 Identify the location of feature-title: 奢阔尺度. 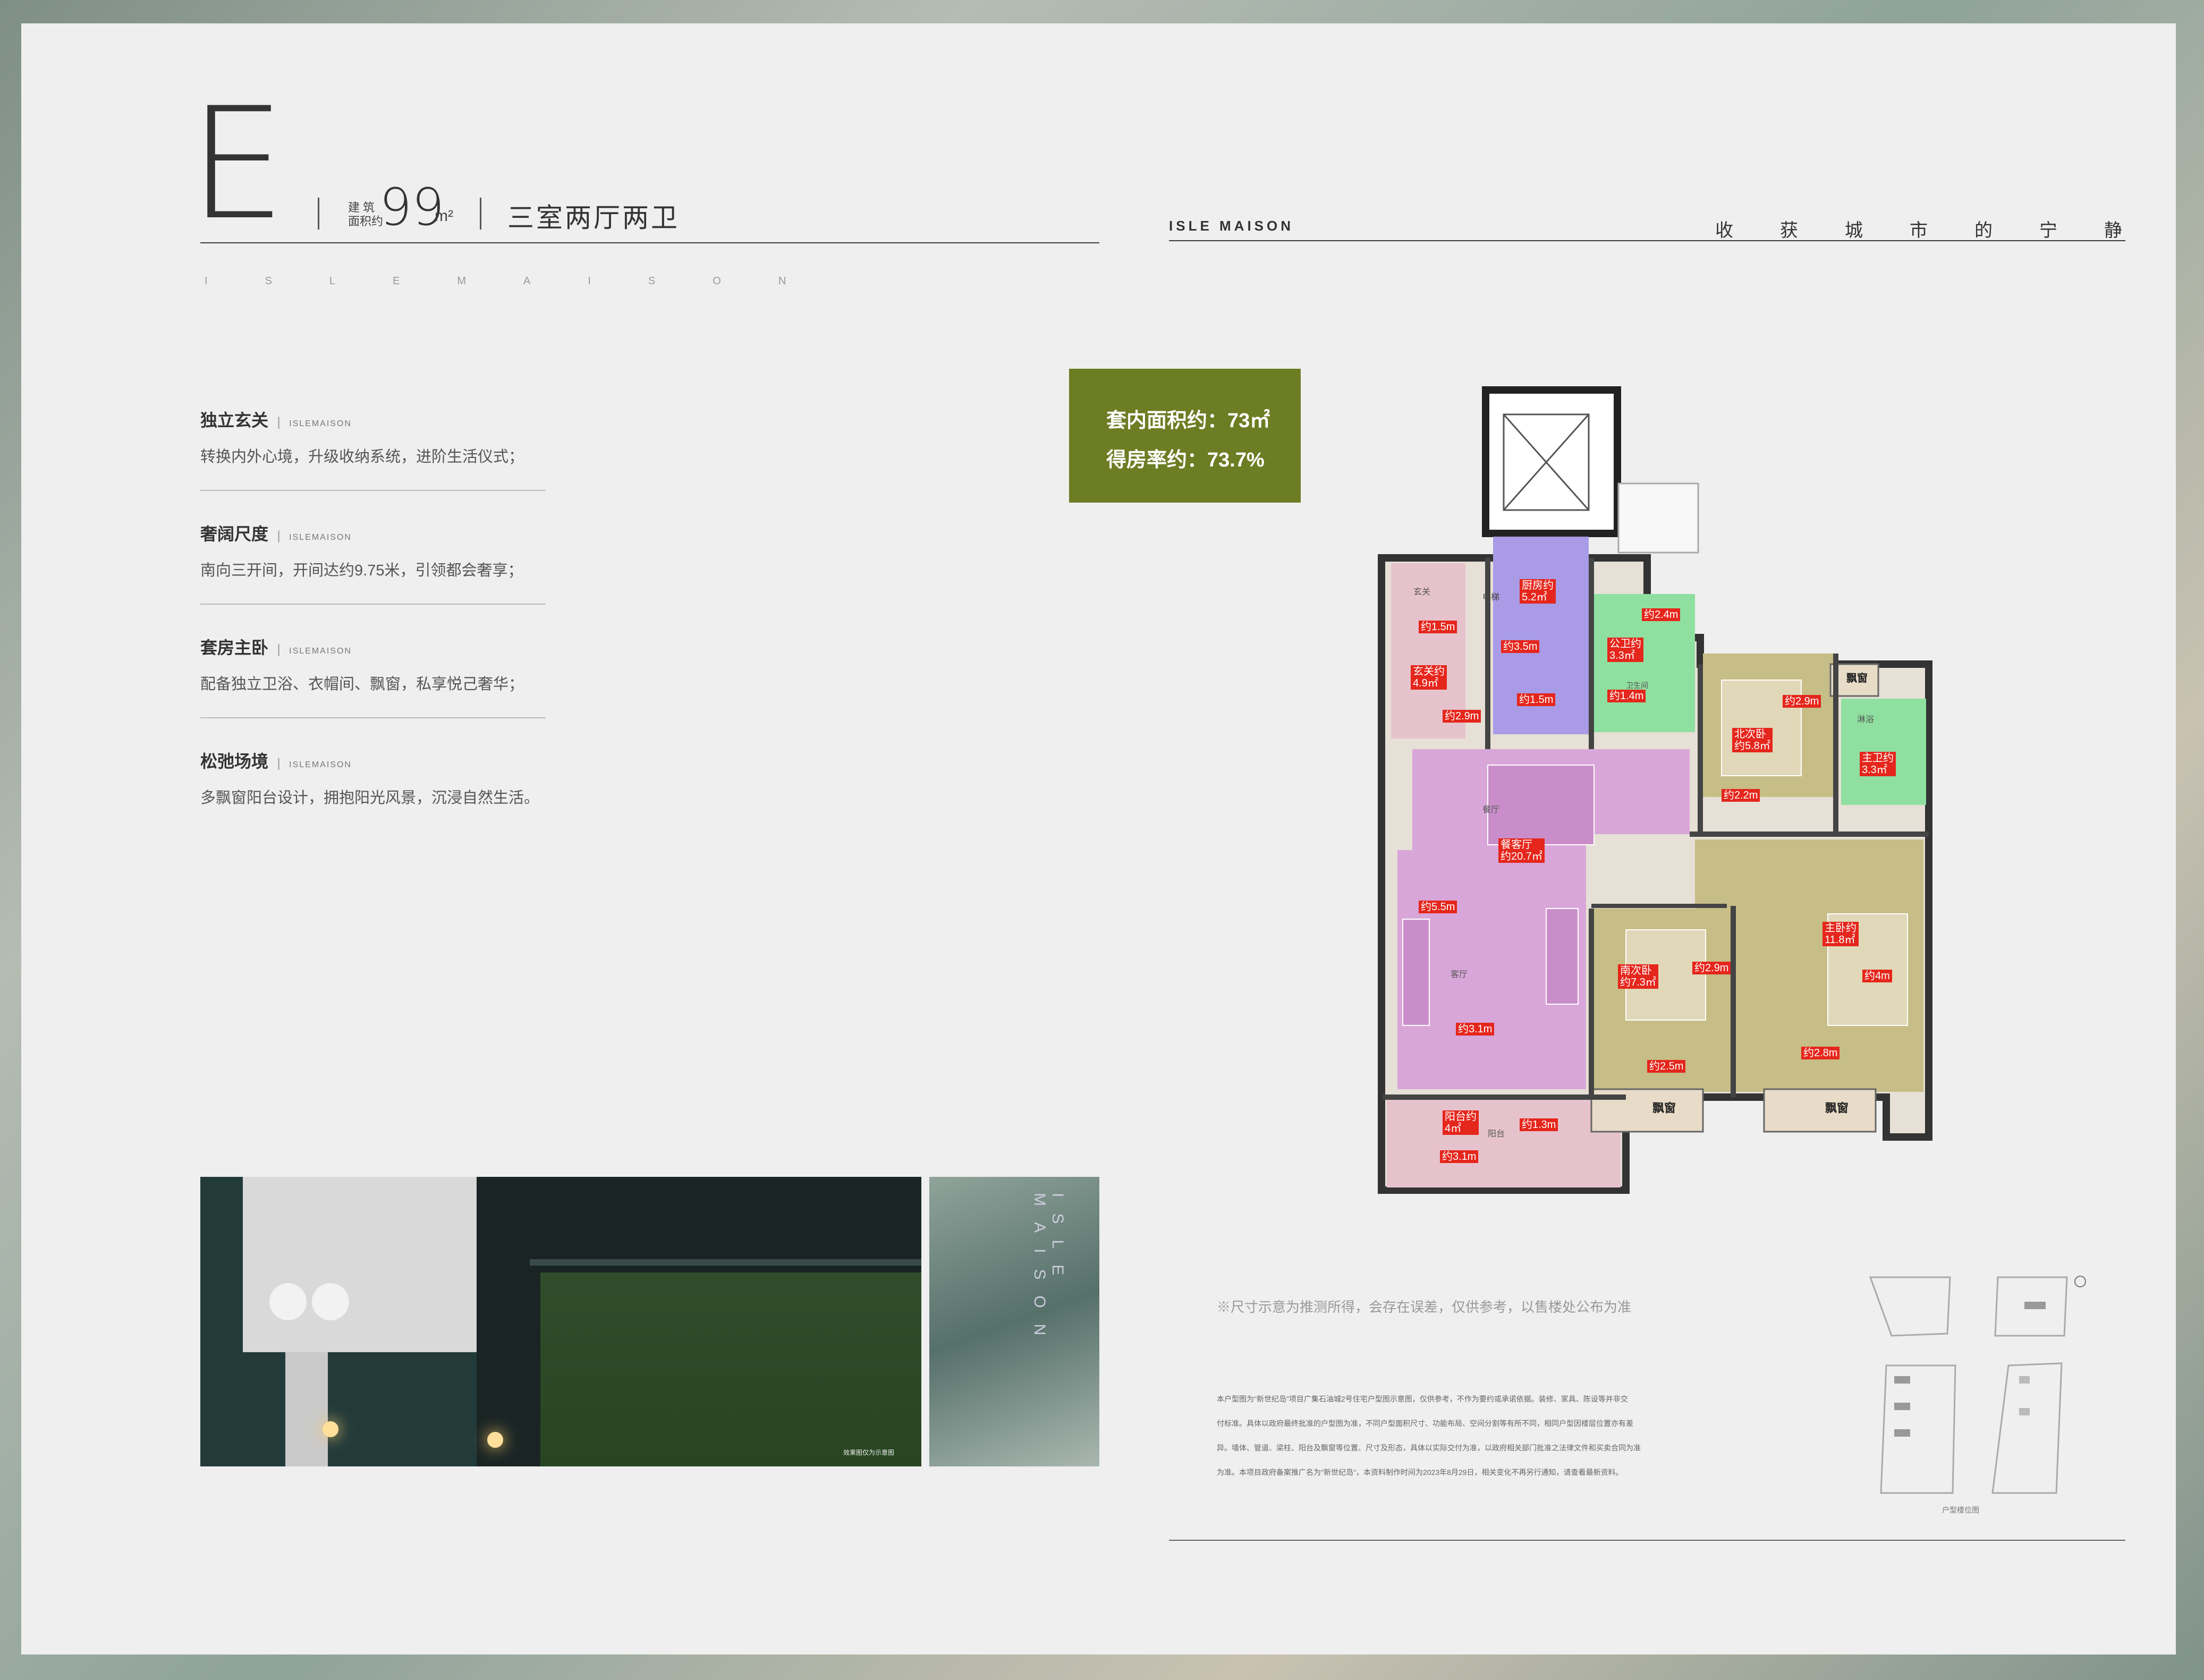
(234, 534).